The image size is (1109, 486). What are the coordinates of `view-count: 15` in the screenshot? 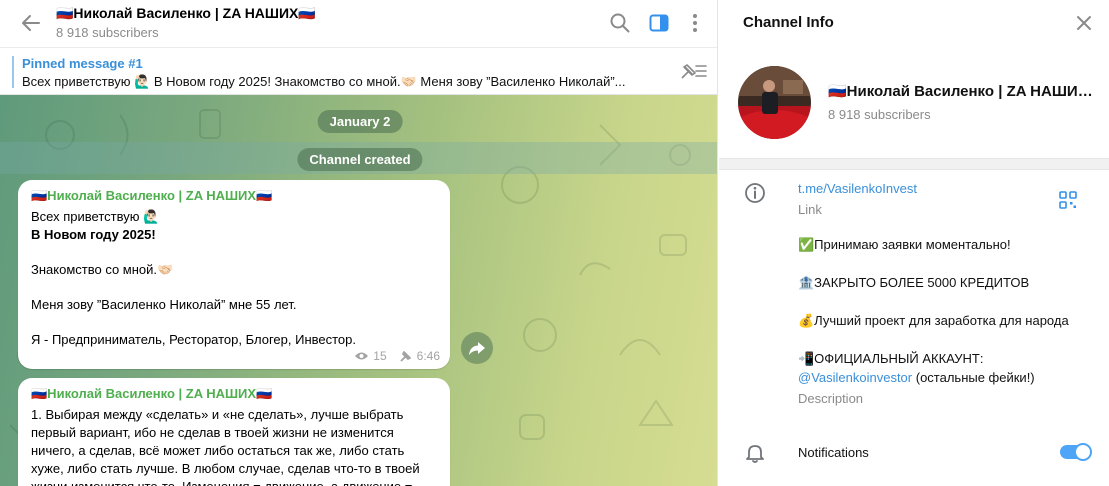 It's located at (380, 356).